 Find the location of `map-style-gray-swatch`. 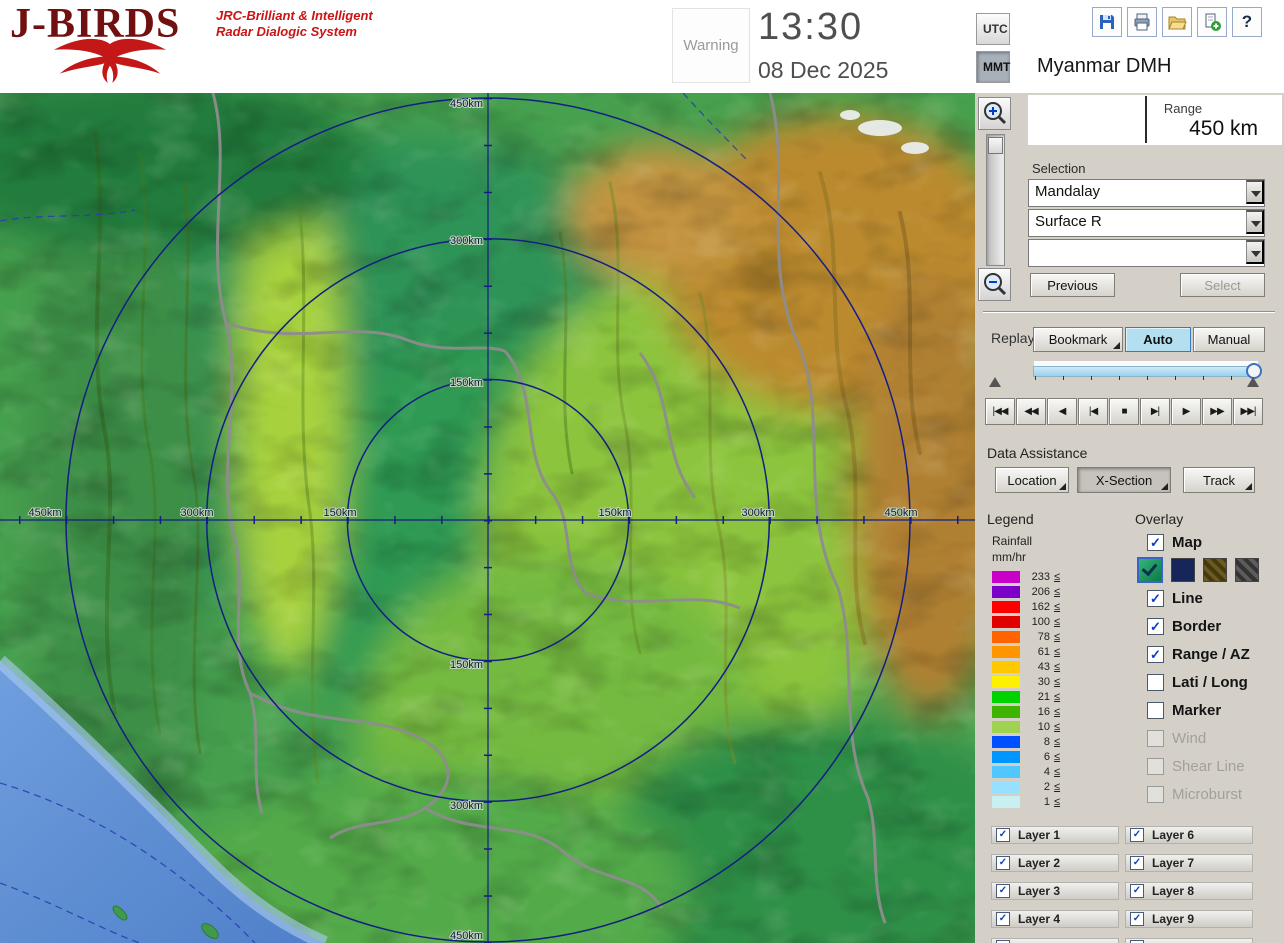

map-style-gray-swatch is located at coordinates (1247, 570).